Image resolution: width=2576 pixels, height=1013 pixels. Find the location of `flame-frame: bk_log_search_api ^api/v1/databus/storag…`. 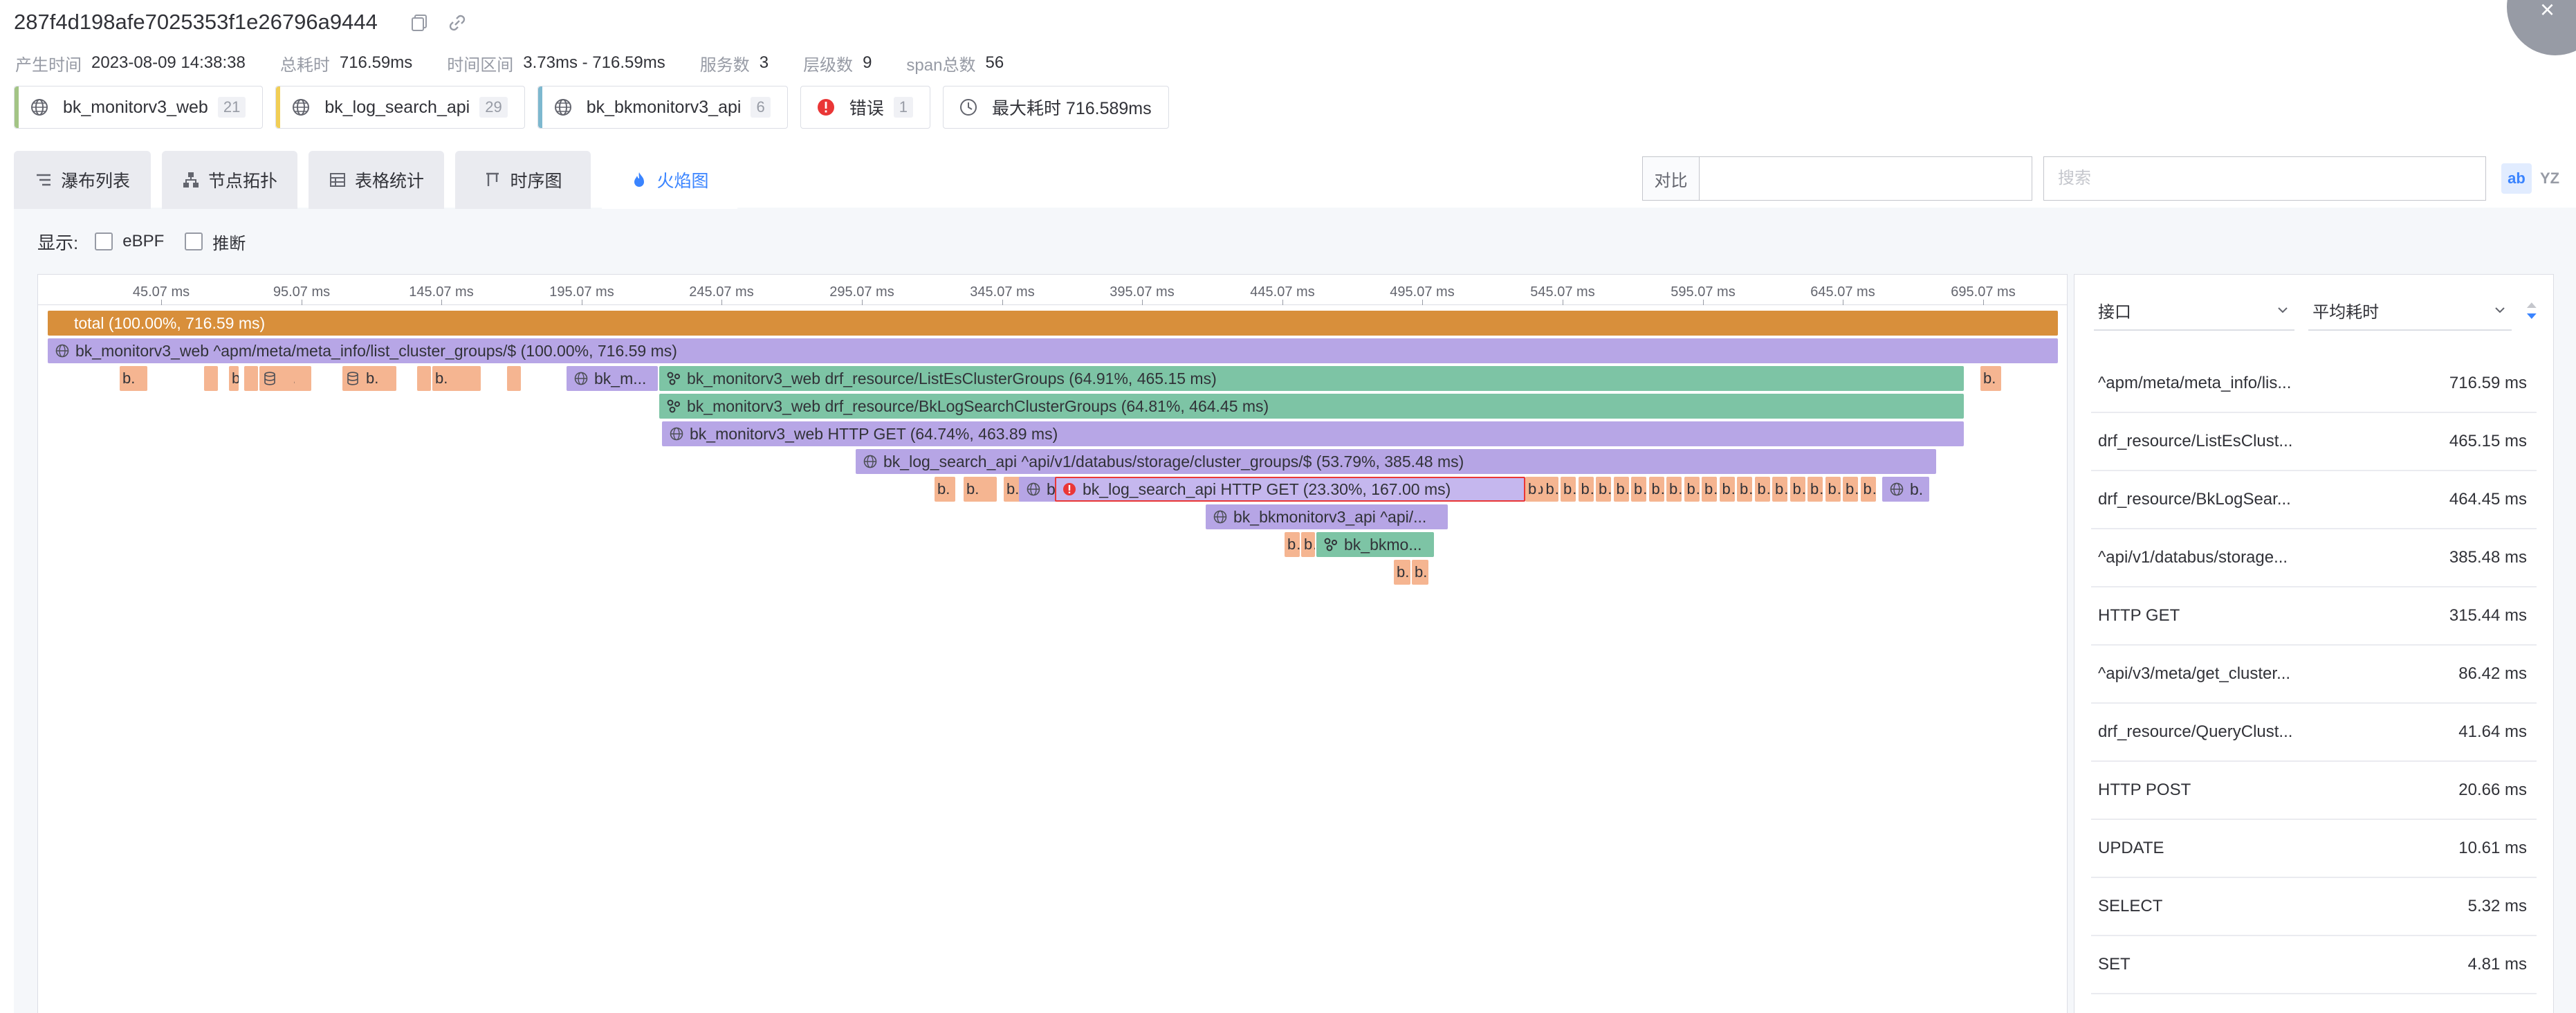

flame-frame: bk_log_search_api ^api/v1/databus/storag… is located at coordinates (1396, 462).